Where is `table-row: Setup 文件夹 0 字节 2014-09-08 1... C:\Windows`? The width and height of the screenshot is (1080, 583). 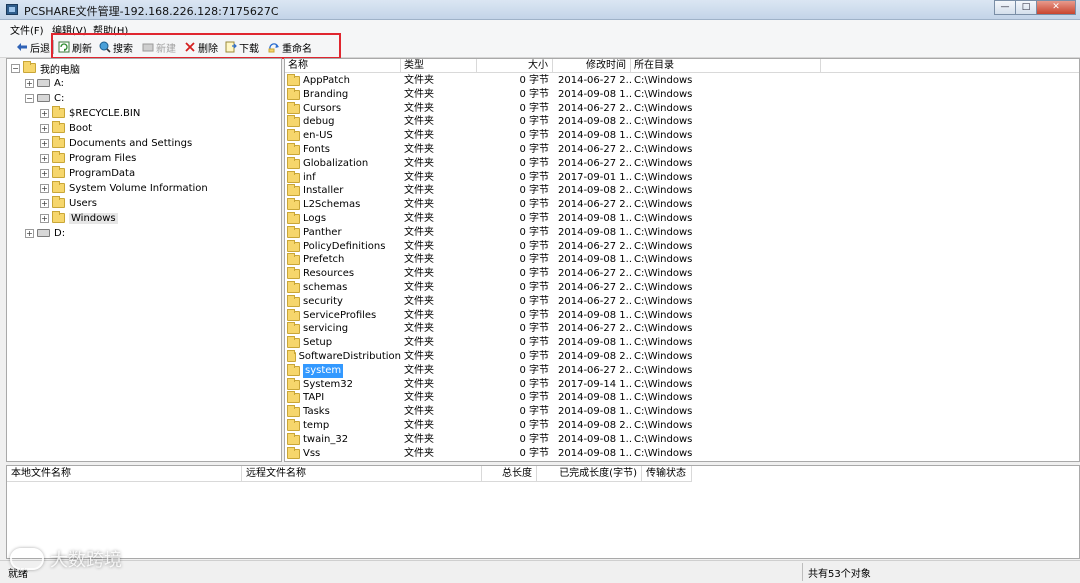 table-row: Setup 文件夹 0 字节 2014-09-08 1... C:\Windows is located at coordinates (682, 343).